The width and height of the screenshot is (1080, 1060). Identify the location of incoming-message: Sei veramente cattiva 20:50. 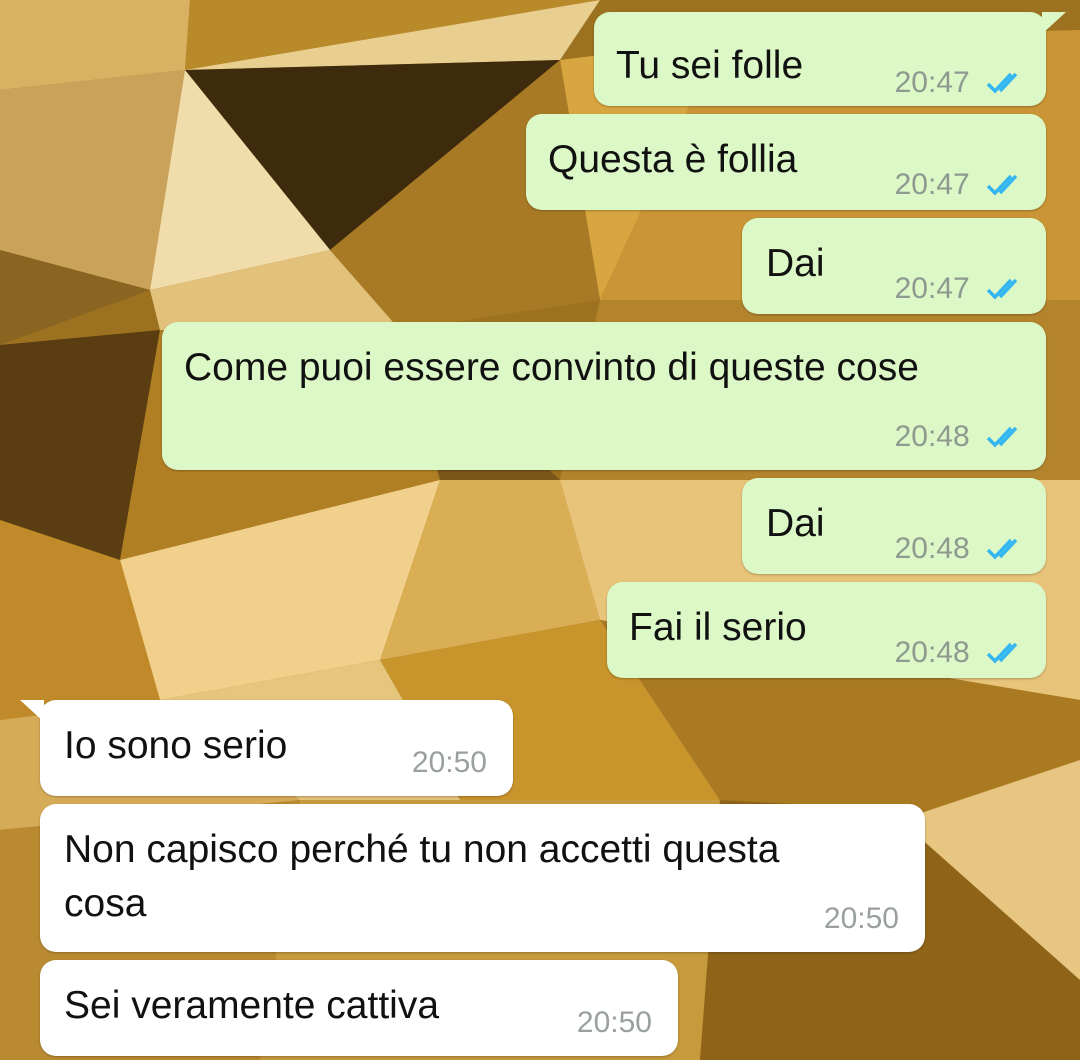
(359, 1008).